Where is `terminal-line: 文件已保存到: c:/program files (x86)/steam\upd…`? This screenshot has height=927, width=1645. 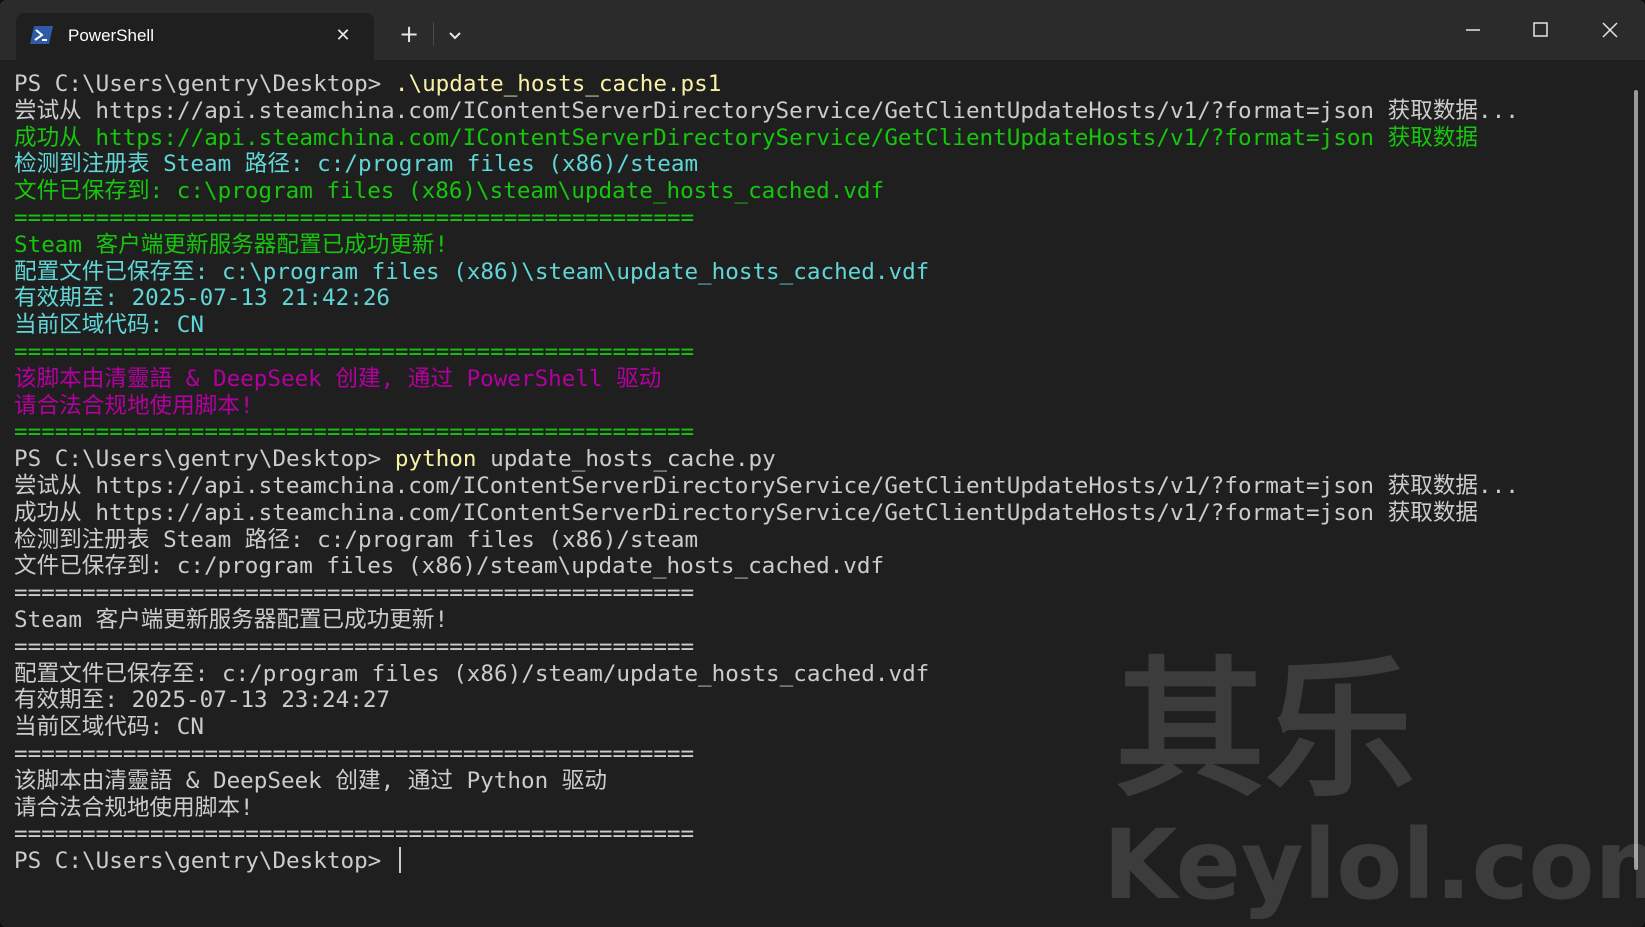
terminal-line: 文件已保存到: c:/program files (x86)/steam\upd… is located at coordinates (449, 566).